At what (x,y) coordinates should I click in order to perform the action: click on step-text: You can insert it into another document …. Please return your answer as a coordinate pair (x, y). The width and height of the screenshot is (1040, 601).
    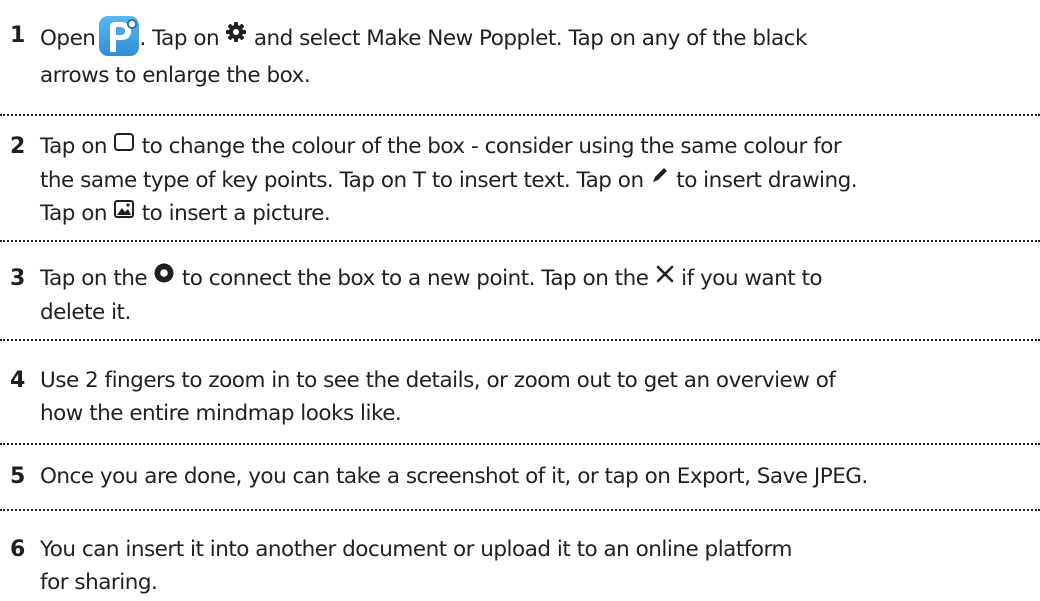
    Looking at the image, I should click on (416, 566).